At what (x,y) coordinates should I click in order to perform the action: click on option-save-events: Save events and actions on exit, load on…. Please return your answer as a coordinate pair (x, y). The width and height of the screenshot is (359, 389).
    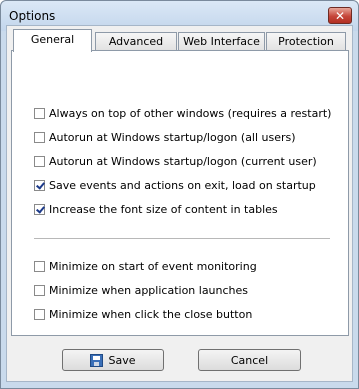
    Looking at the image, I should click on (175, 185).